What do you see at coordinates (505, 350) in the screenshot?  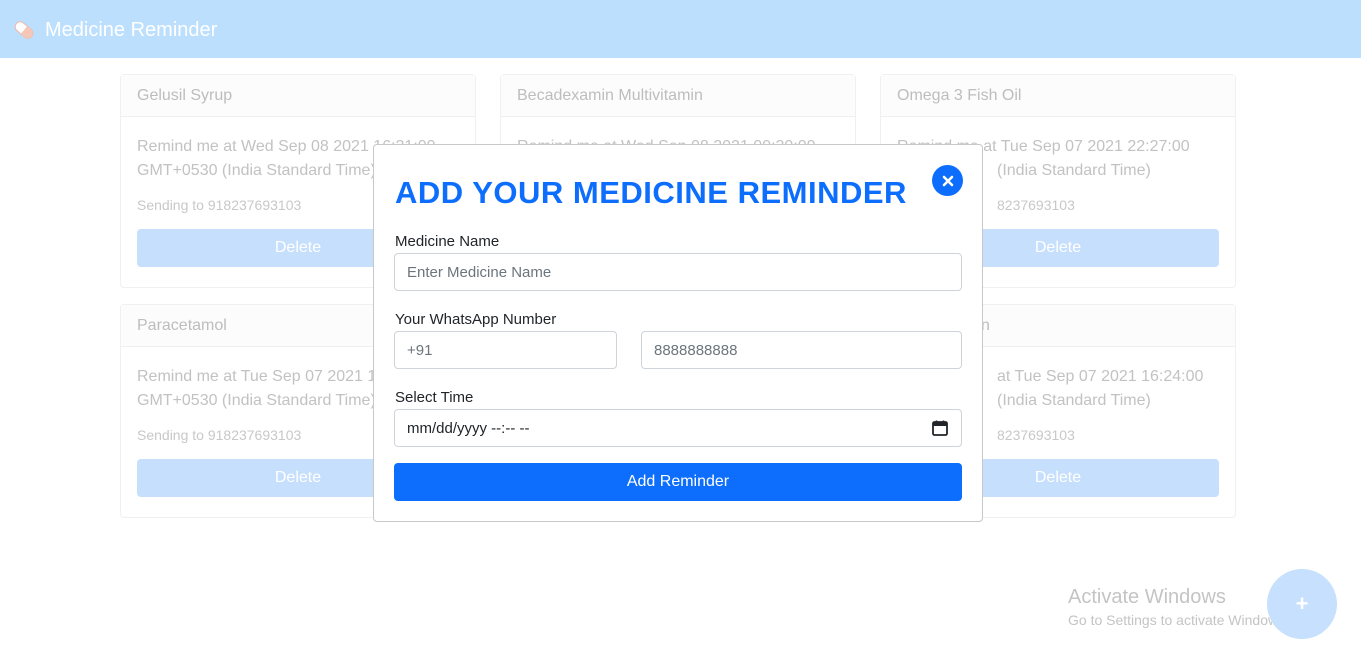 I see `country-code-input` at bounding box center [505, 350].